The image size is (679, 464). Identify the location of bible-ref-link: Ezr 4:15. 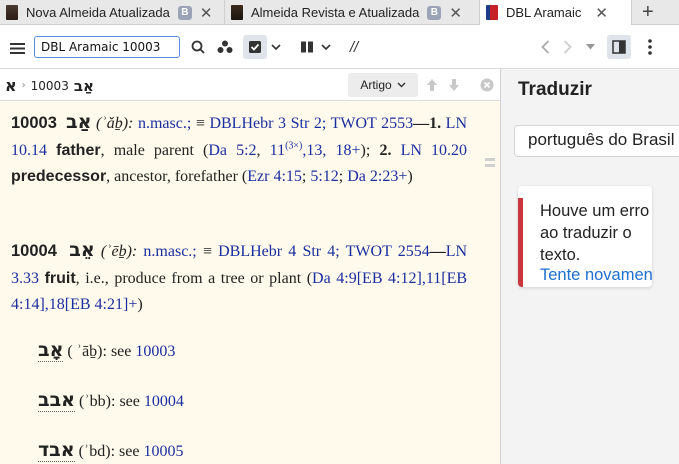
(274, 176).